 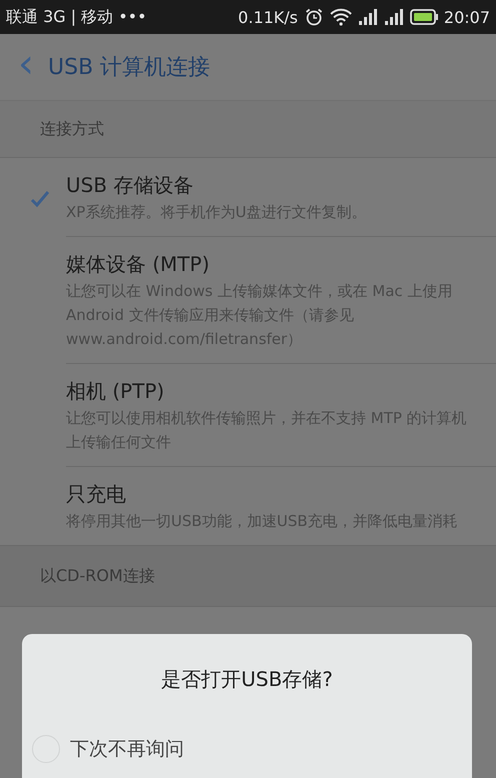 I want to click on wifi-icon, so click(x=341, y=17).